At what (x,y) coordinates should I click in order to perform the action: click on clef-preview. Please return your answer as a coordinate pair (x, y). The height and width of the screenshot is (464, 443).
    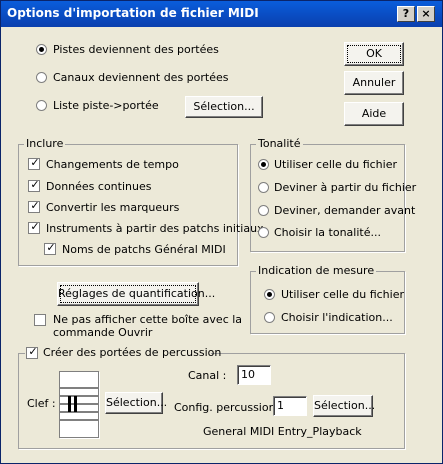
    Looking at the image, I should click on (79, 404).